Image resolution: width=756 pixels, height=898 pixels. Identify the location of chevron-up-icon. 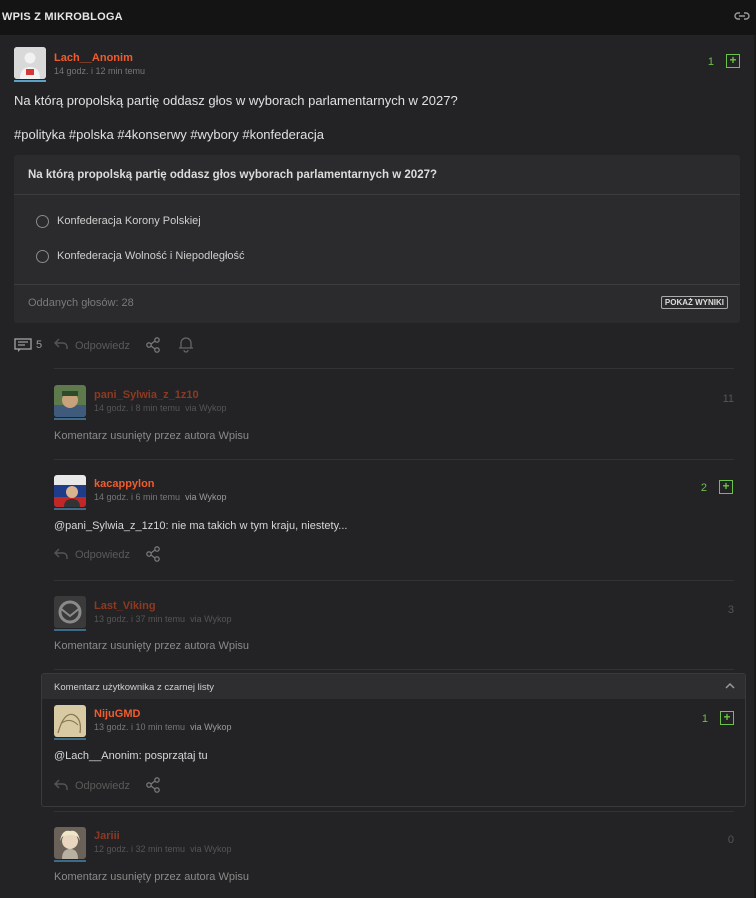
(730, 686).